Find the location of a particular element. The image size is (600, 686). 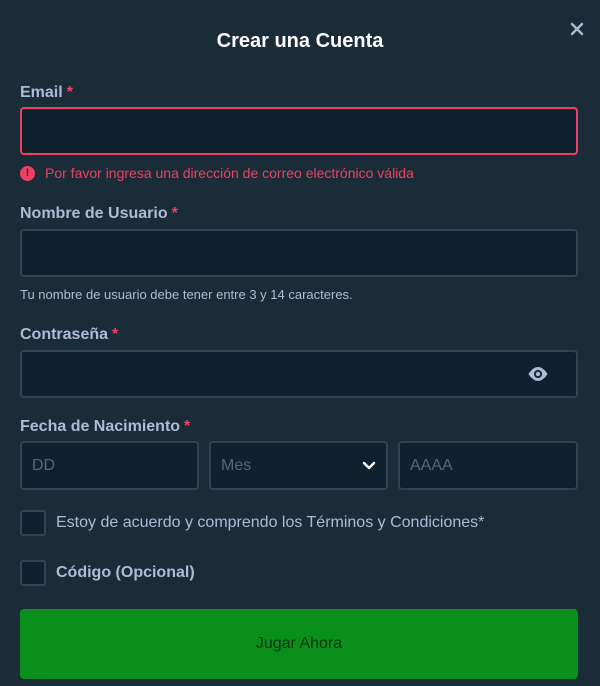

birth-month-value: Mes is located at coordinates (236, 465).